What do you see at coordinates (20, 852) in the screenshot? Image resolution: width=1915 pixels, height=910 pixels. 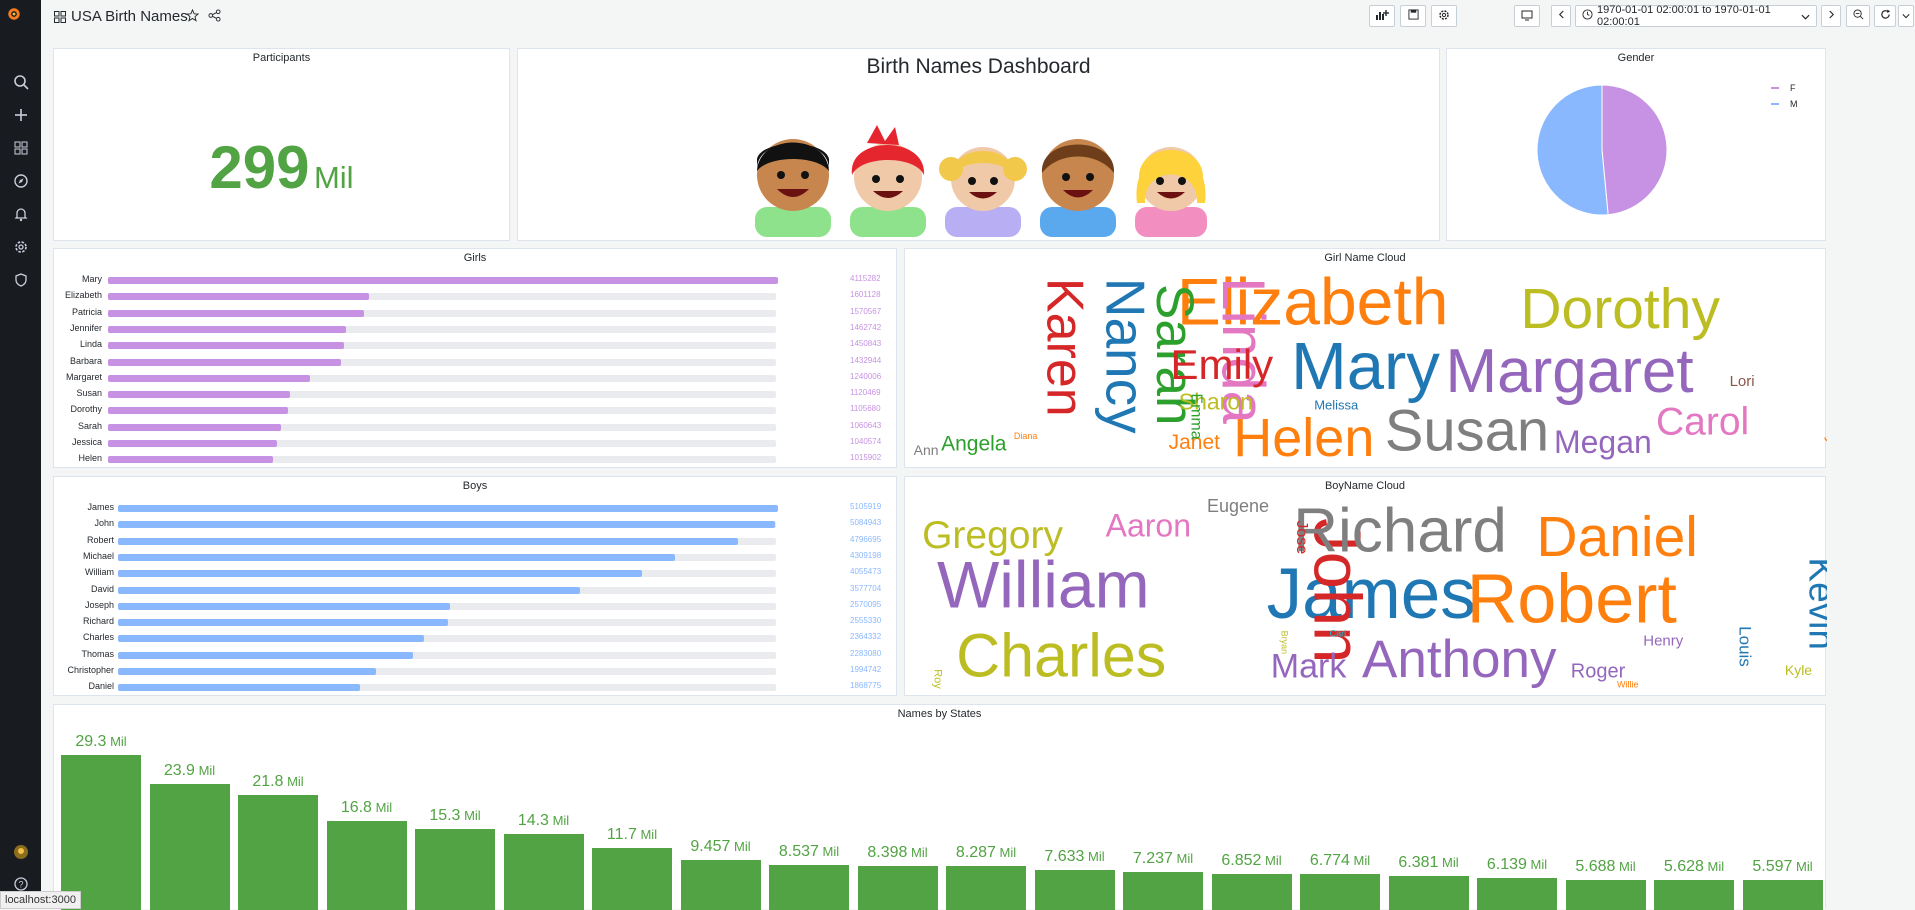 I see `avatar` at bounding box center [20, 852].